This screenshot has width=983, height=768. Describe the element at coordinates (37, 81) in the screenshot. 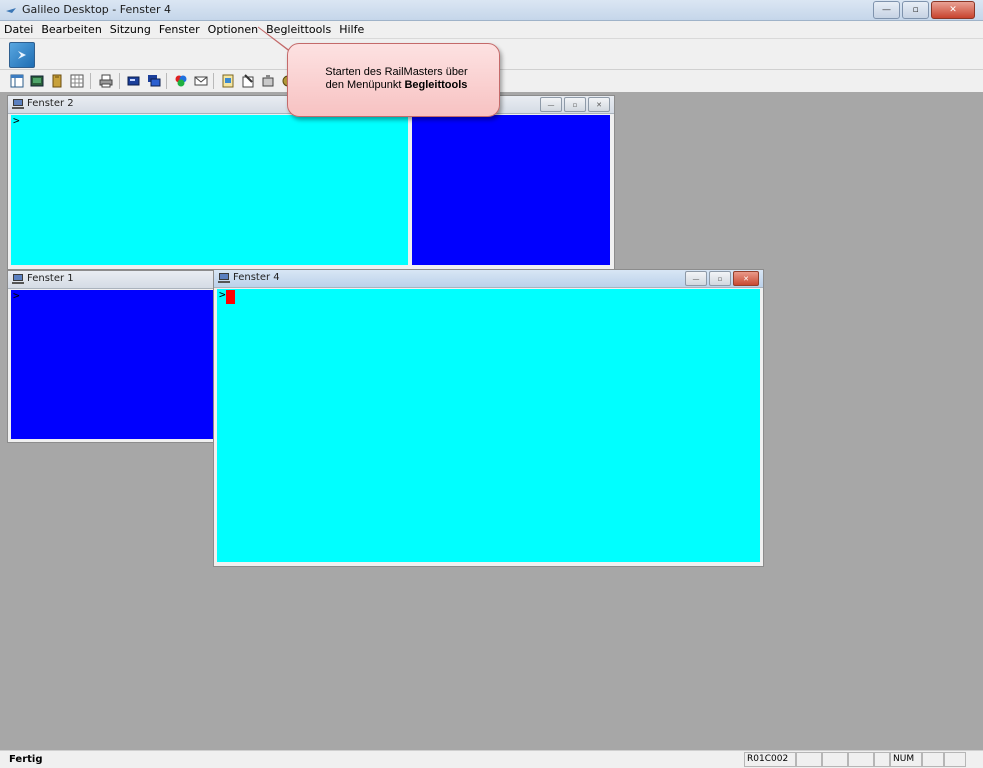

I see `terminal-icon` at that location.